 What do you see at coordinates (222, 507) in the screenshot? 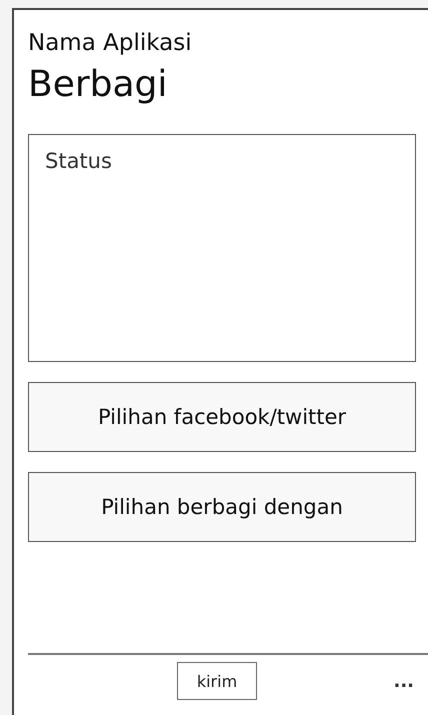
I see `option-button: Pilihan berbagi dengan` at bounding box center [222, 507].